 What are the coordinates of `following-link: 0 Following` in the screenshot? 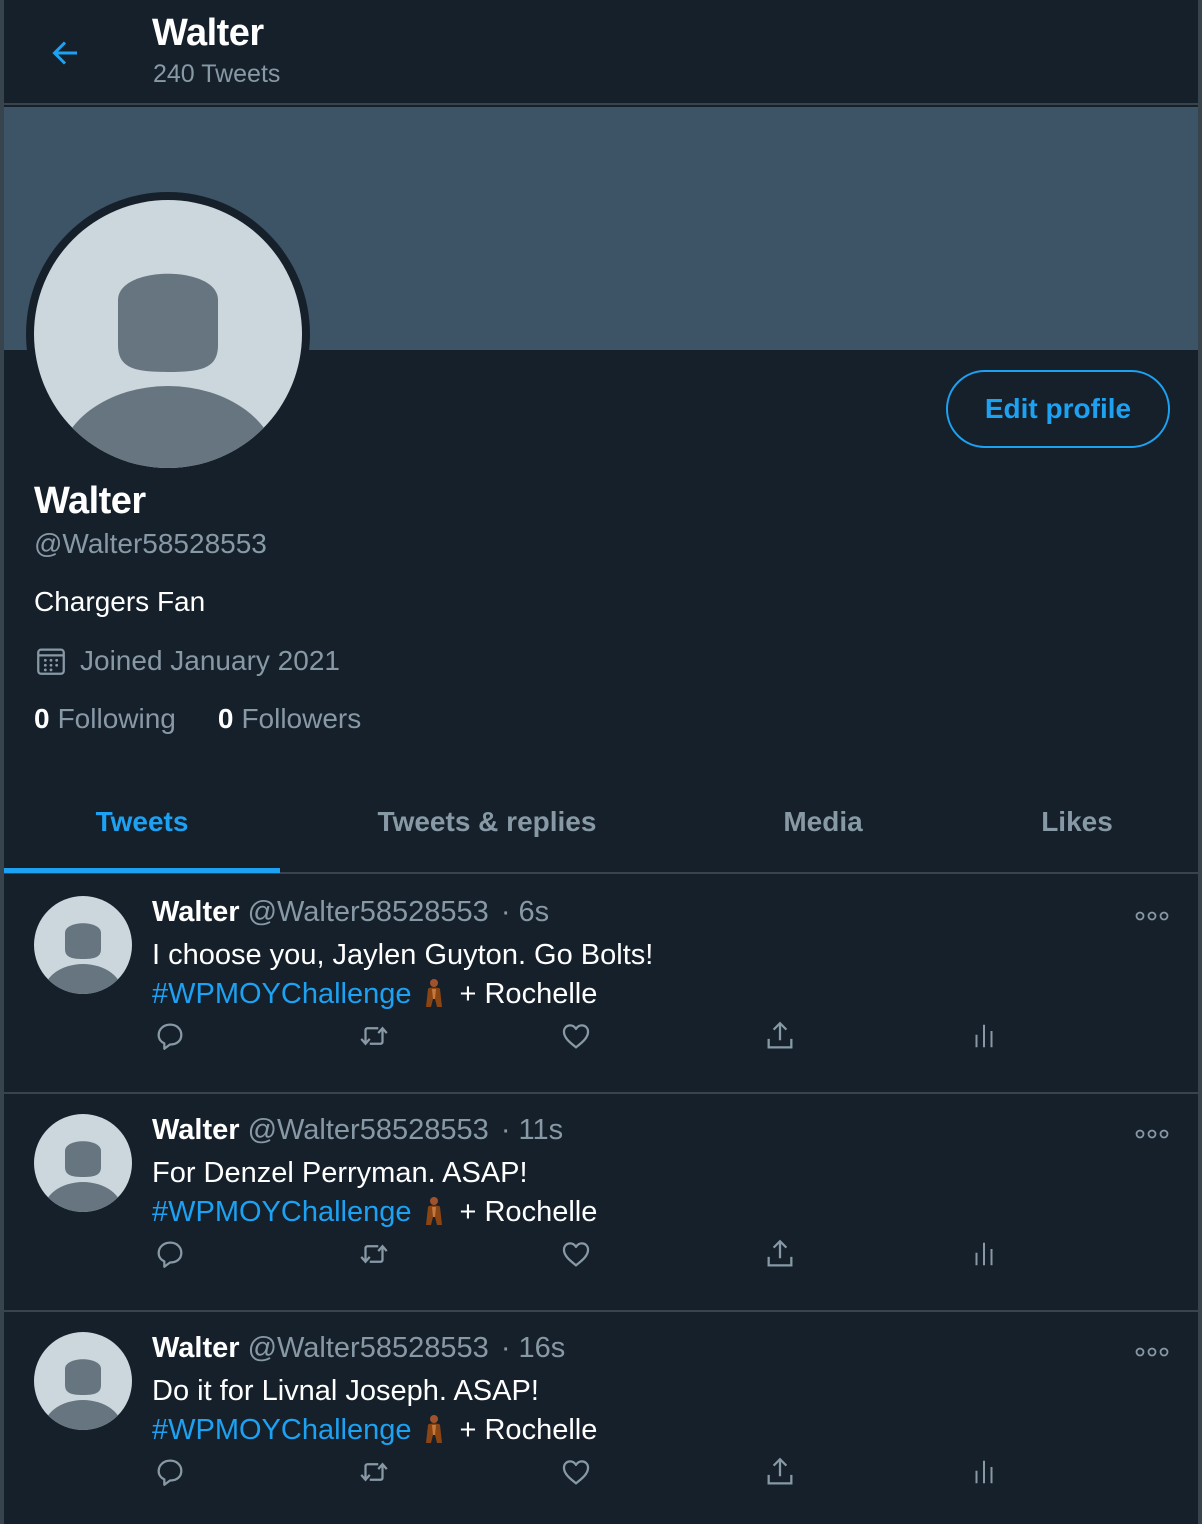 It's located at (105, 719).